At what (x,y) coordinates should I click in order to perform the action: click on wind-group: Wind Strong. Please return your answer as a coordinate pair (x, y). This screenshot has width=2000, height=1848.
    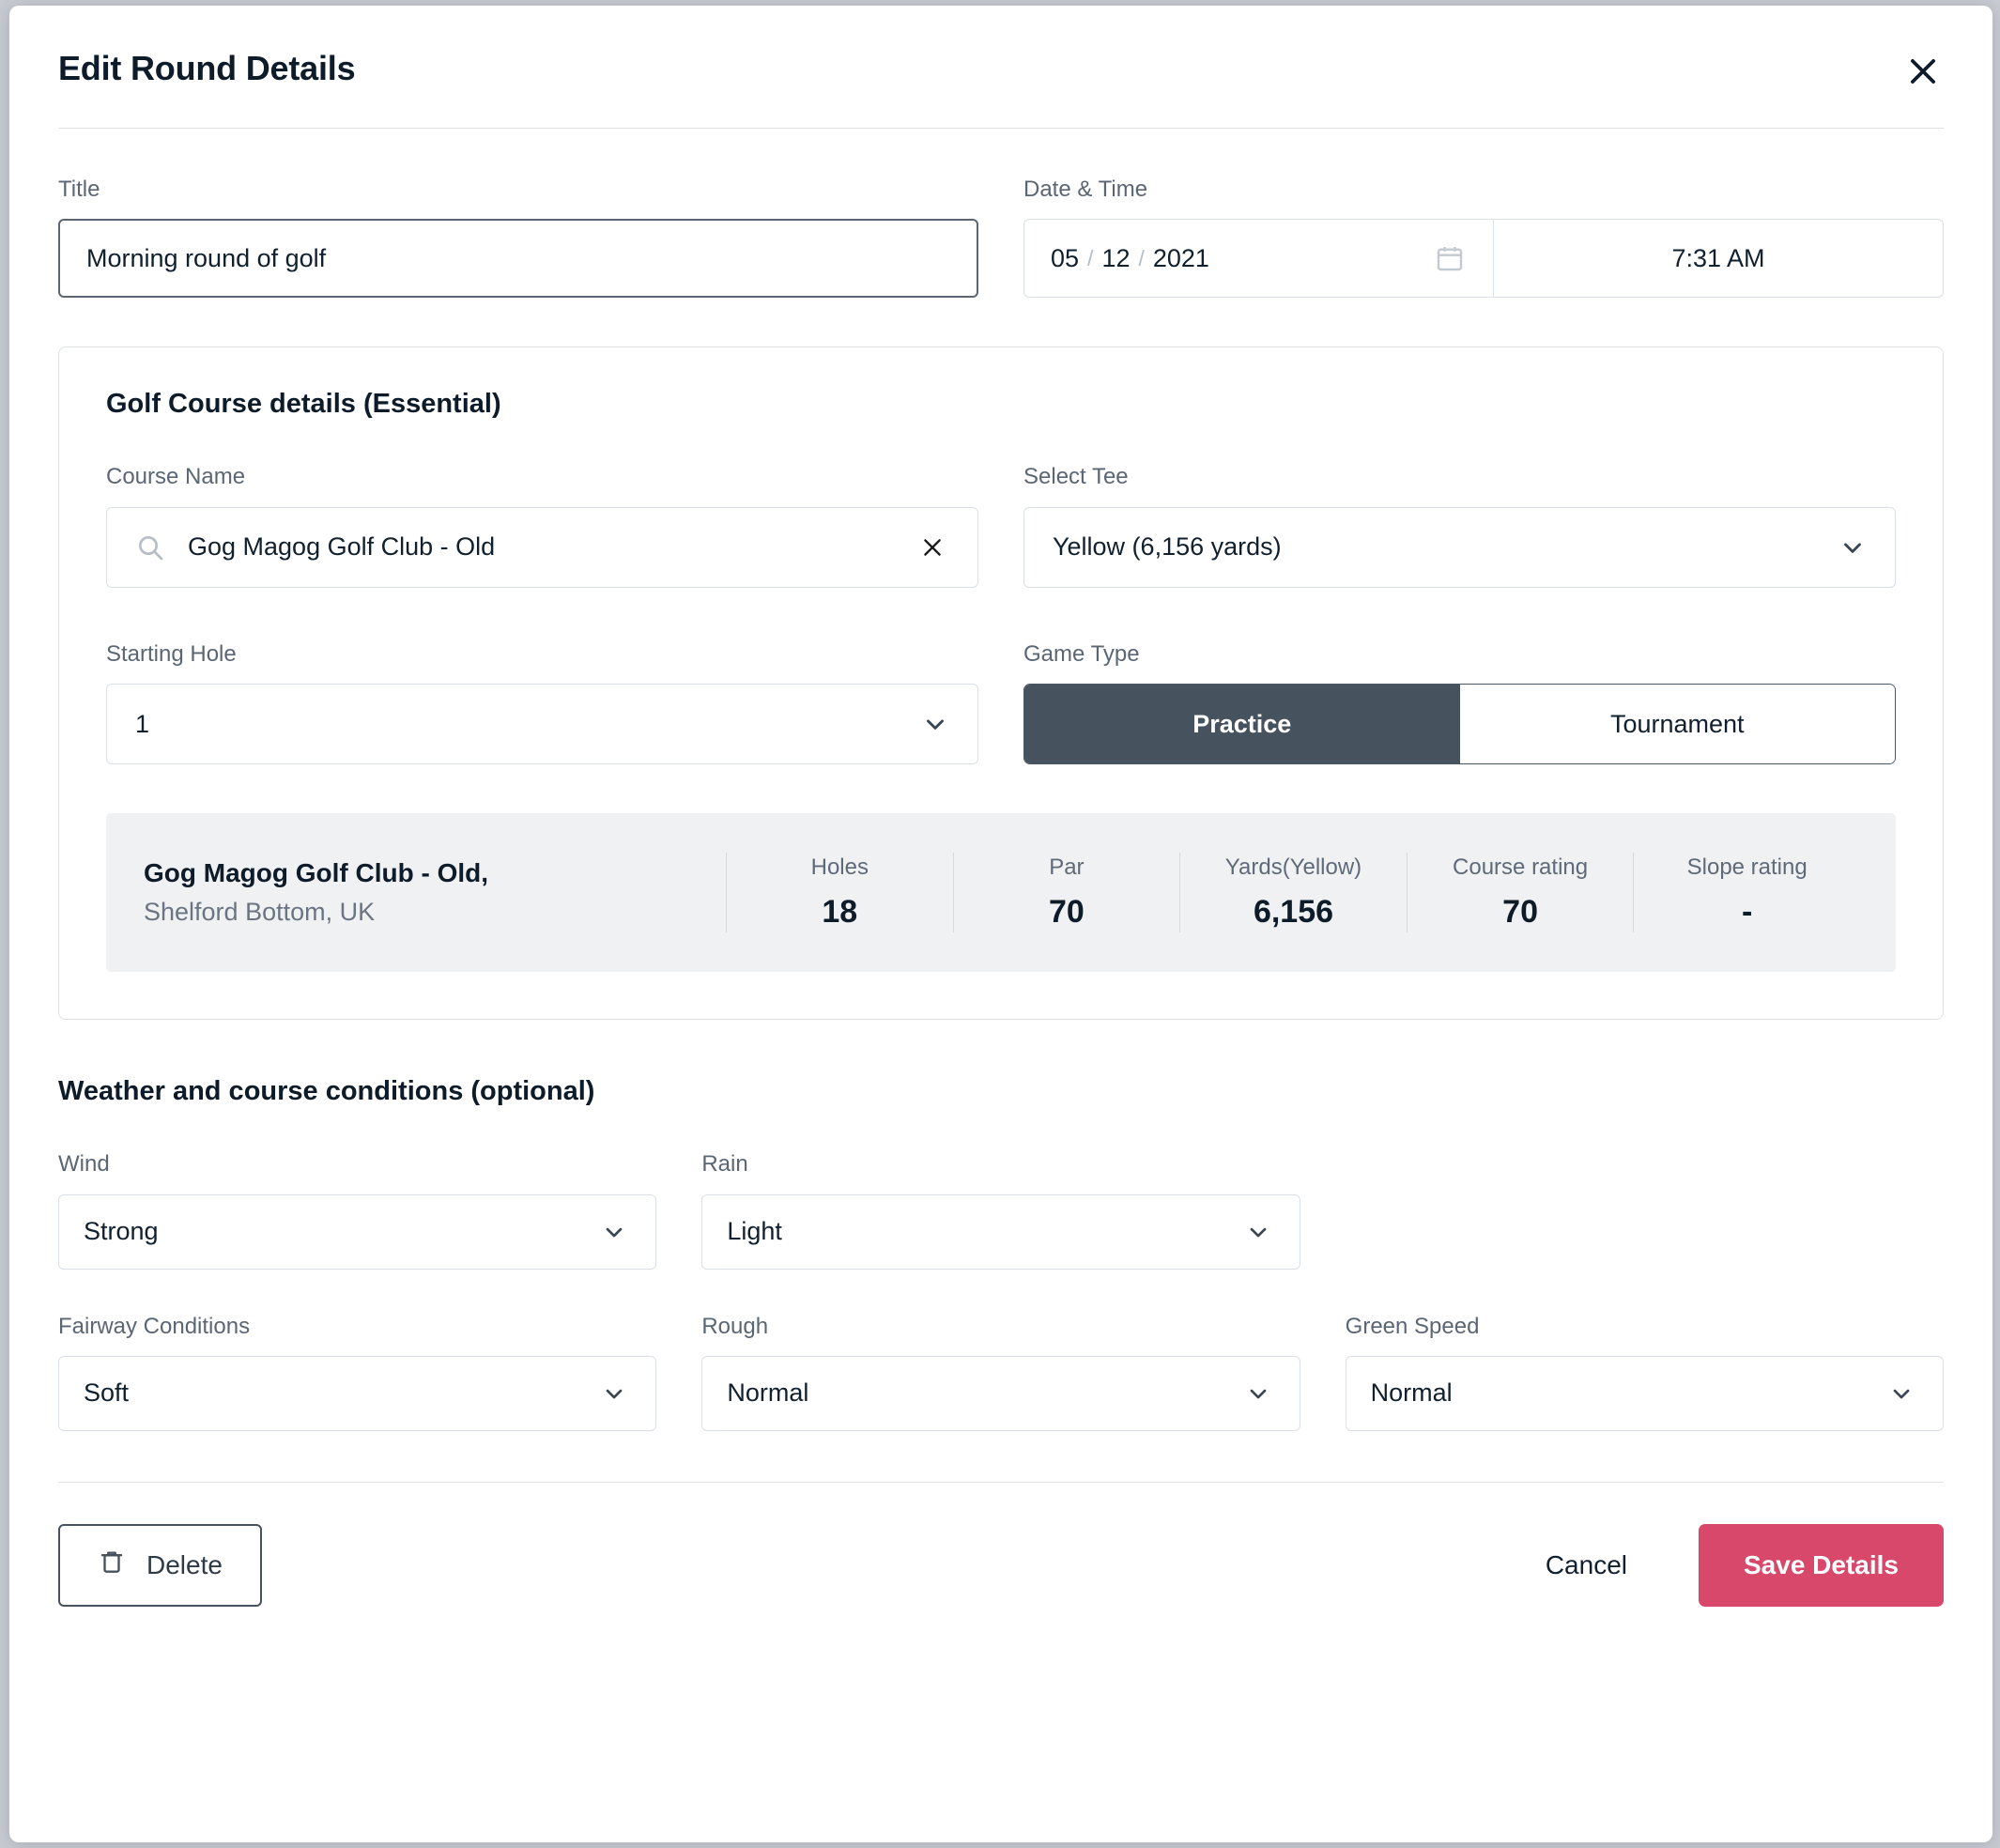
    Looking at the image, I should click on (357, 1210).